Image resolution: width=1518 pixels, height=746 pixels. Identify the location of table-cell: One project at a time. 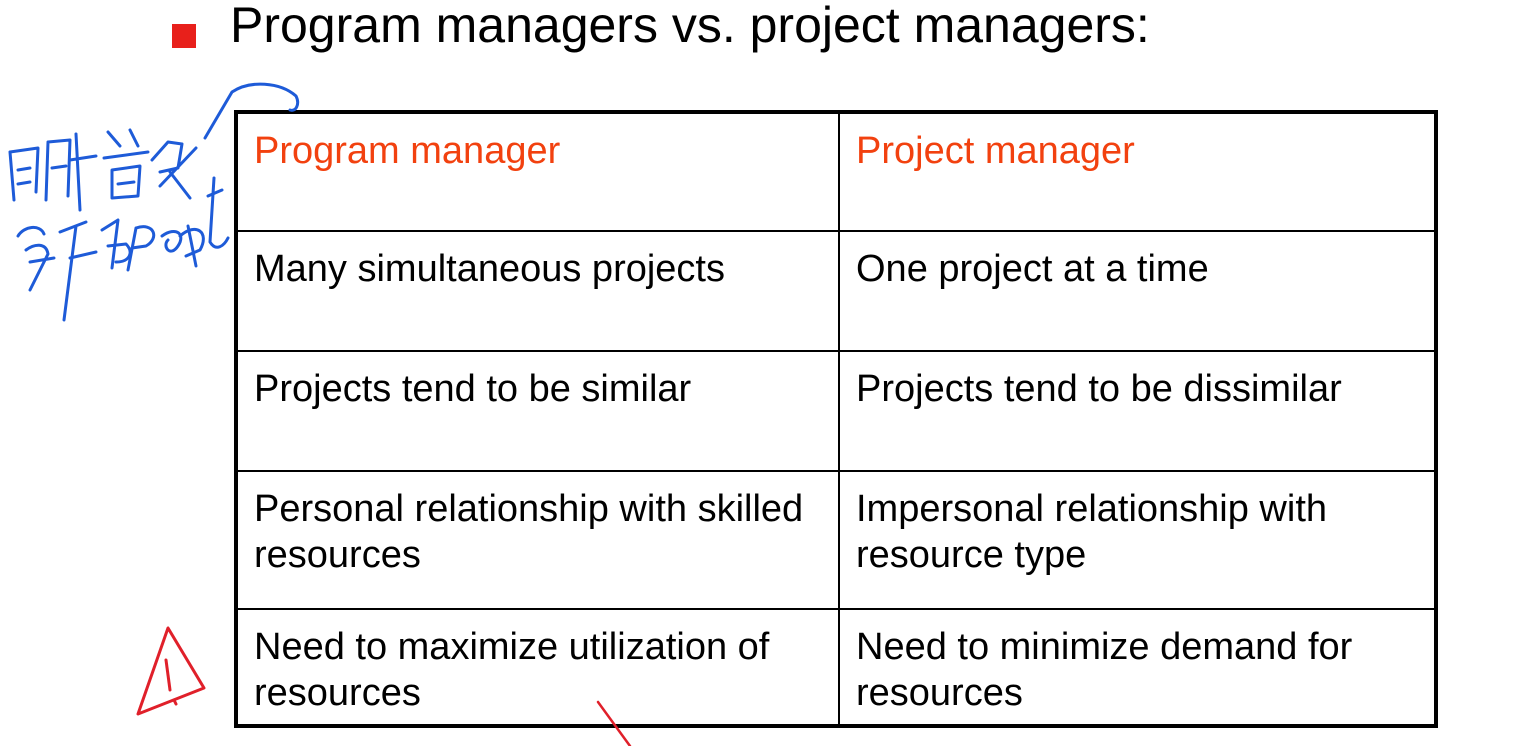
(1137, 291).